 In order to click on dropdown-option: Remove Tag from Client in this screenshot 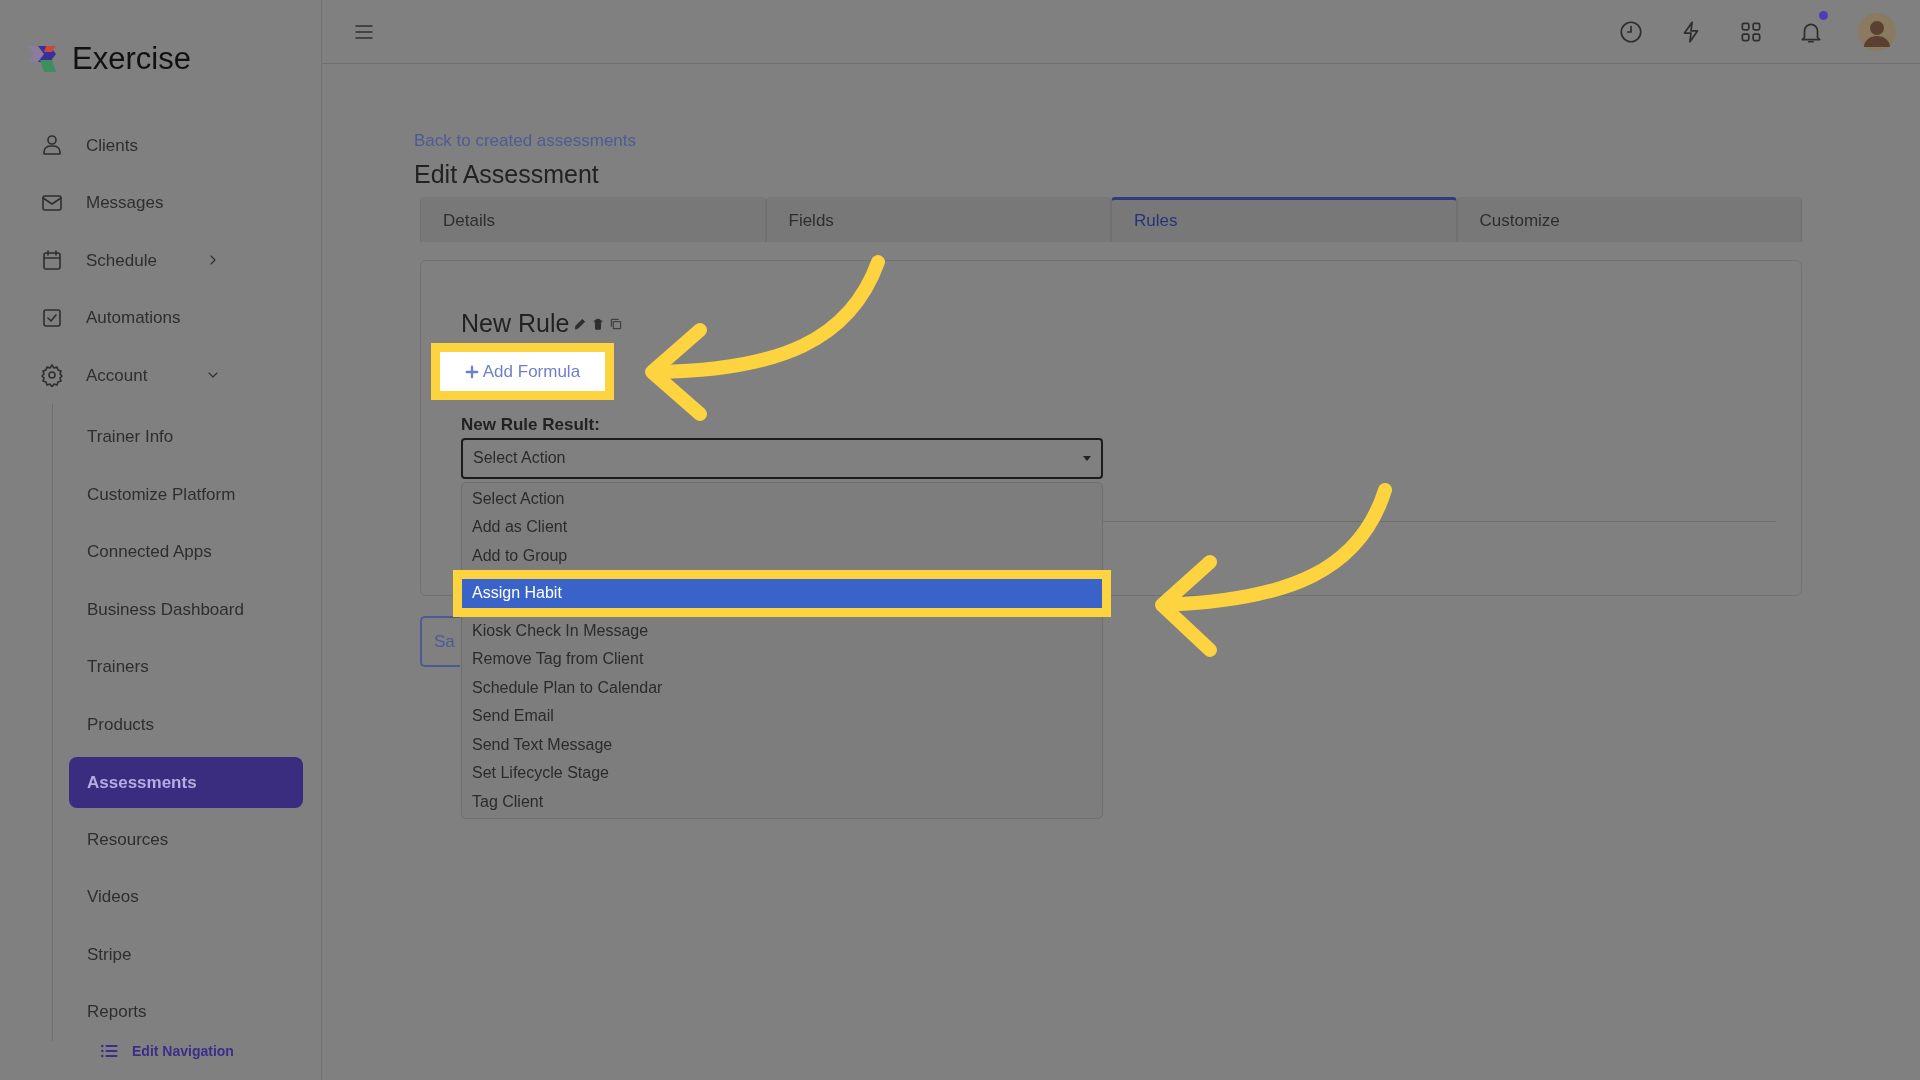, I will do `click(782, 659)`.